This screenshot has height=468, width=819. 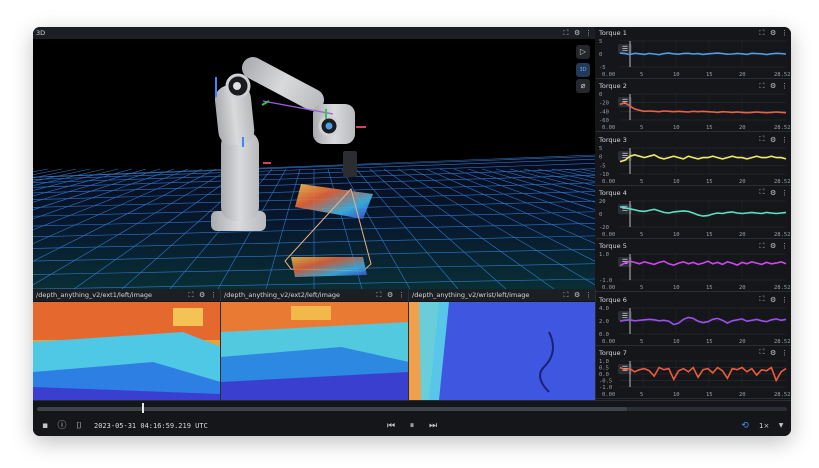 What do you see at coordinates (502, 351) in the screenshot?
I see `depth-image-wrist` at bounding box center [502, 351].